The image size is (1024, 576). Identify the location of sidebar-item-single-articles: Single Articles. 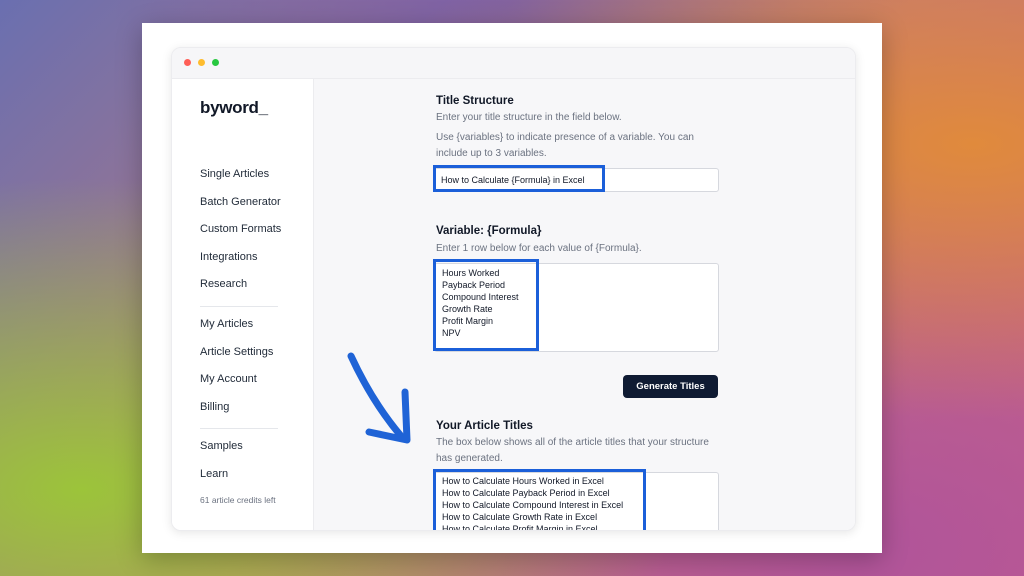
(245, 175).